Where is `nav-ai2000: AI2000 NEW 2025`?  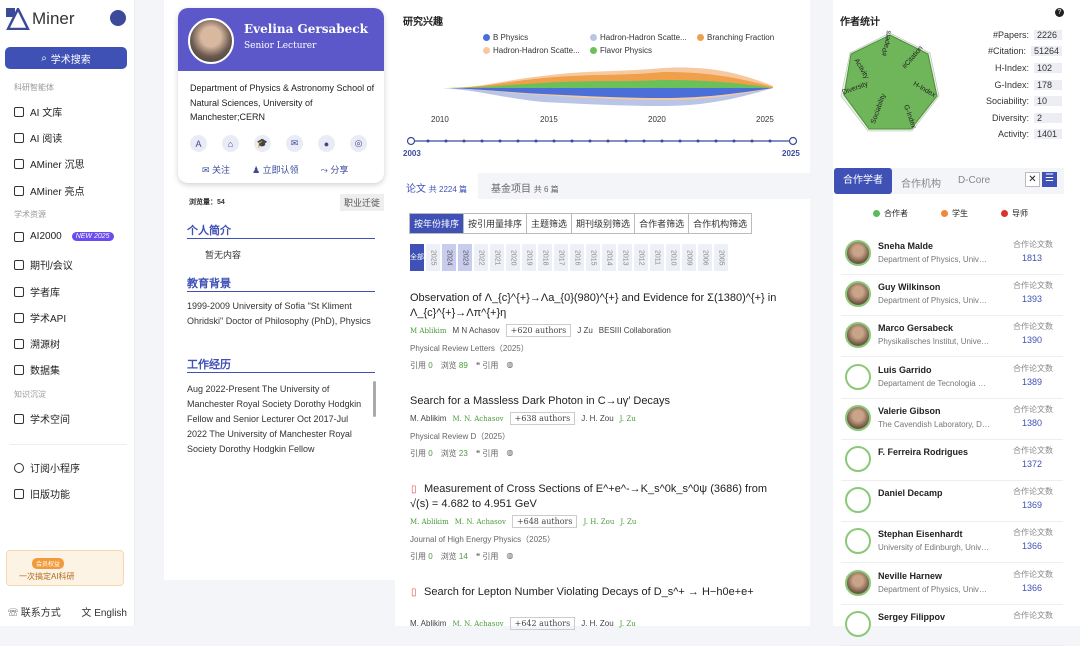 nav-ai2000: AI2000 NEW 2025 is located at coordinates (64, 236).